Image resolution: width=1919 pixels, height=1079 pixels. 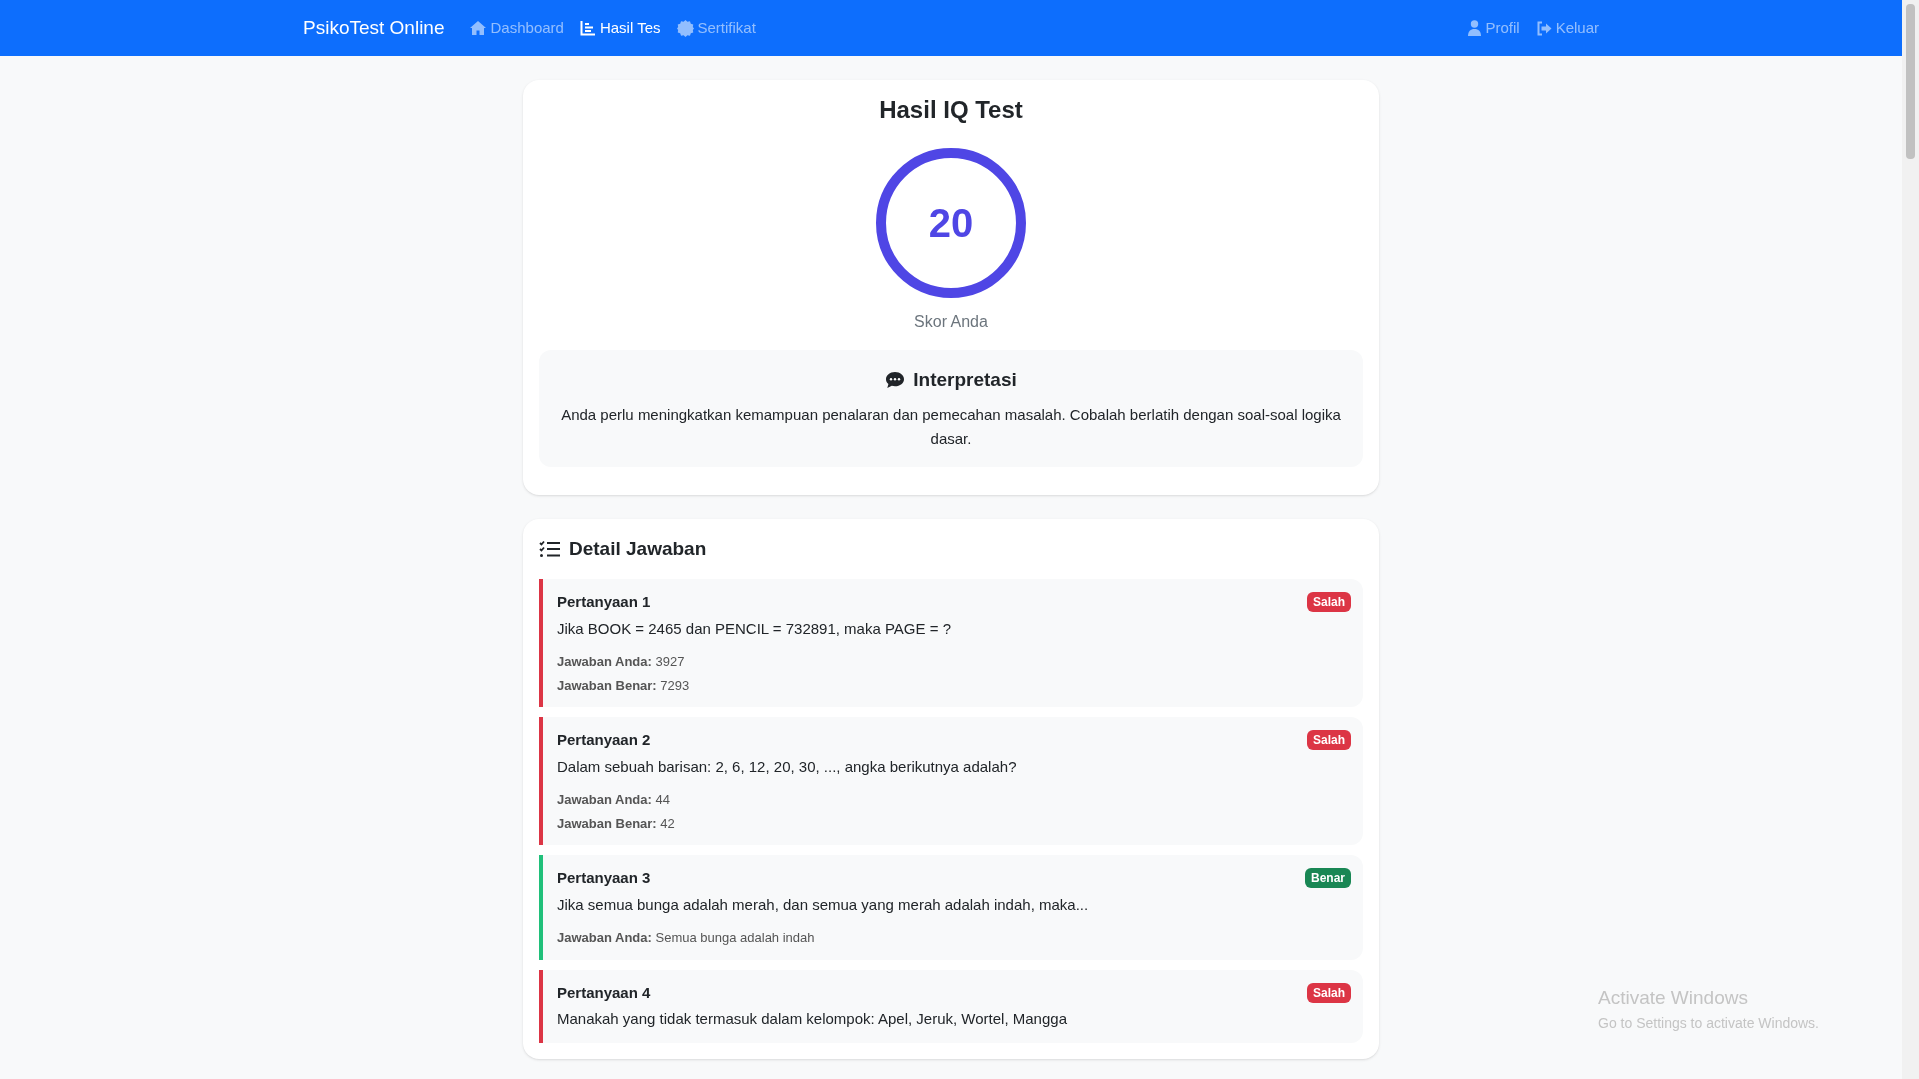 I want to click on scrollbar, so click(x=1910, y=539).